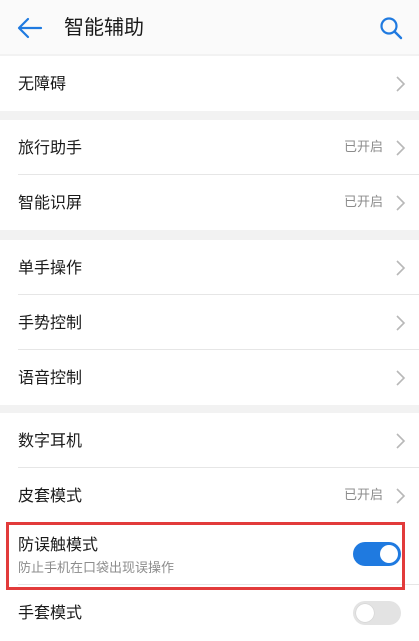 This screenshot has width=419, height=641. I want to click on search-button, so click(391, 28).